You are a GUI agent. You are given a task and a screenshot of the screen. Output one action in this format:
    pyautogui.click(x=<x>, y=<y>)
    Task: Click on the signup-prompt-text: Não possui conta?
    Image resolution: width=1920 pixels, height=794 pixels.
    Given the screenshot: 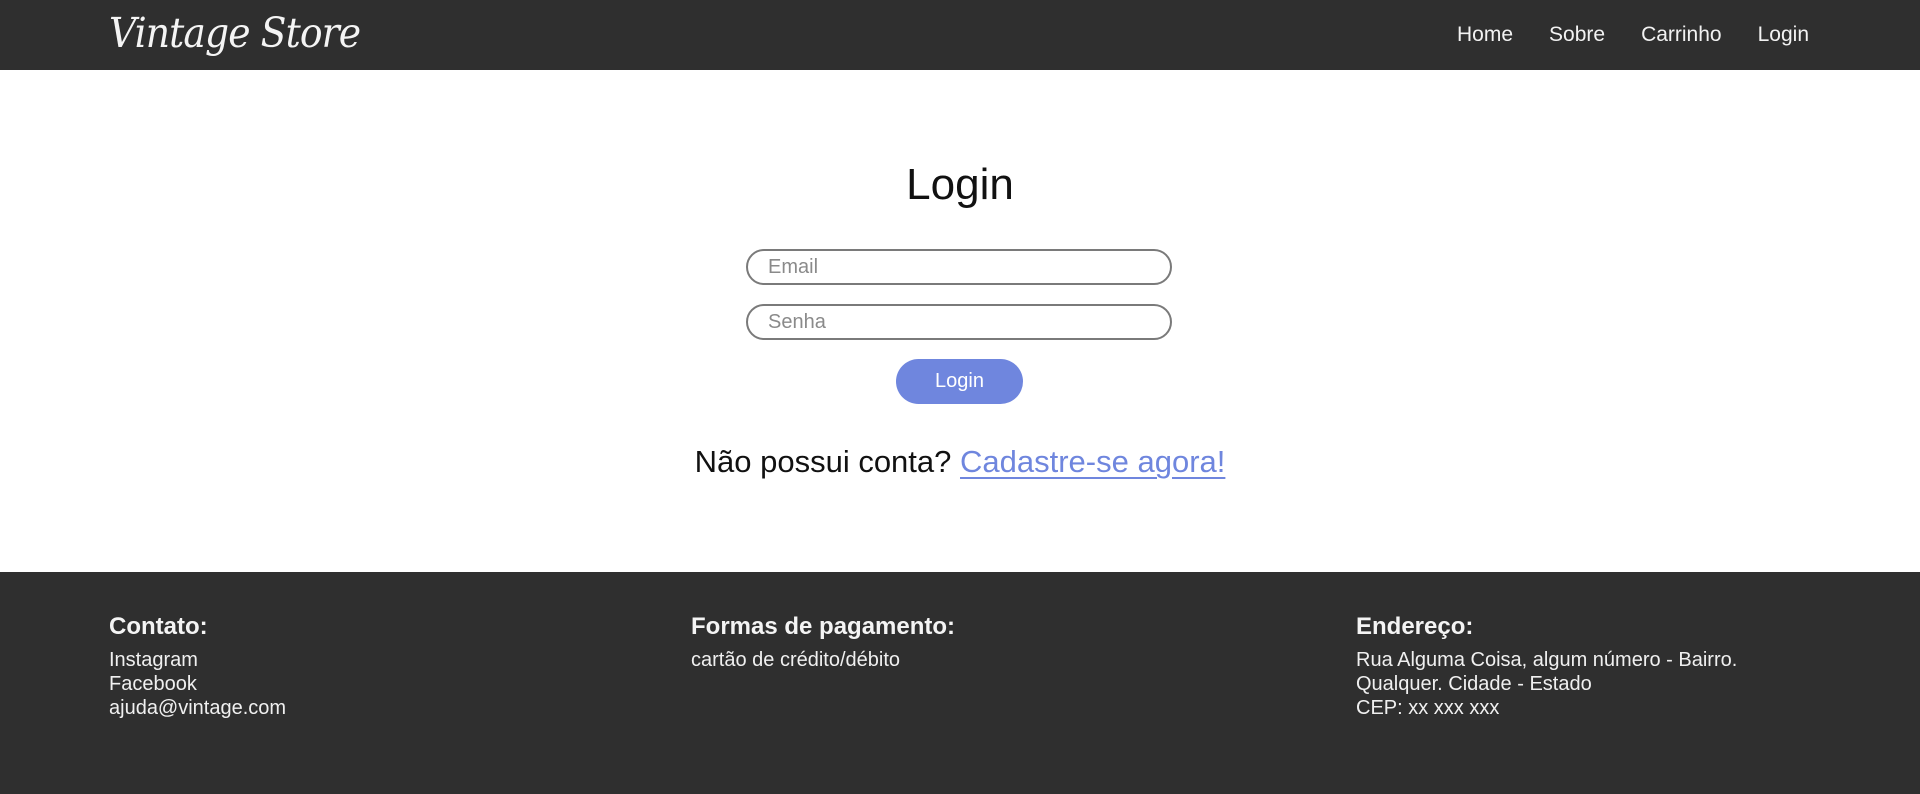 What is the action you would take?
    pyautogui.click(x=823, y=461)
    